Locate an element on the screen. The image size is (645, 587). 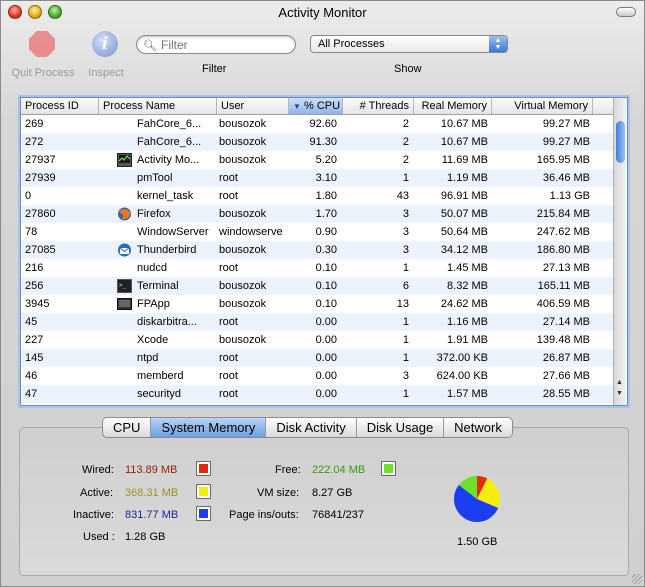
free-color-swatch is located at coordinates (388, 468).